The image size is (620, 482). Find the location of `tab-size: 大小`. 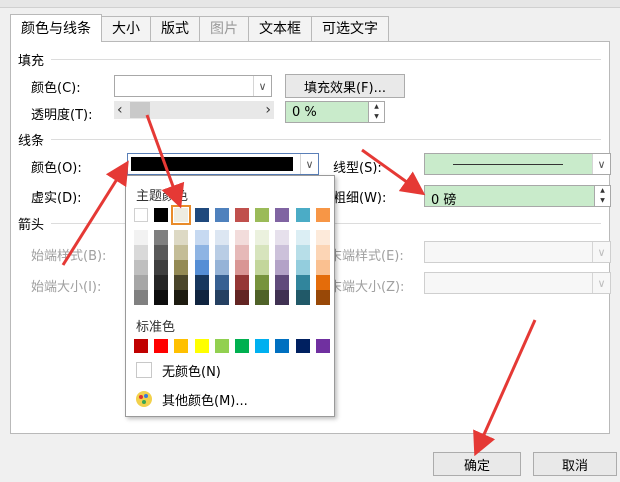

tab-size: 大小 is located at coordinates (126, 29).